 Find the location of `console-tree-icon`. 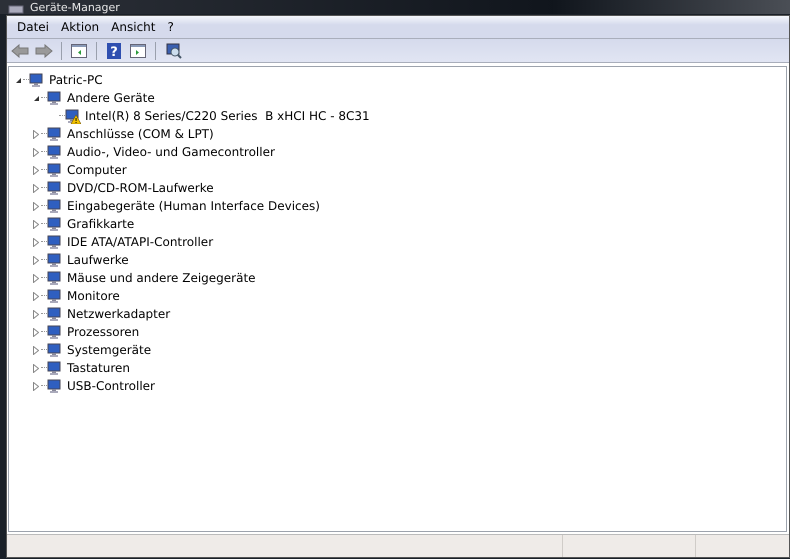

console-tree-icon is located at coordinates (79, 51).